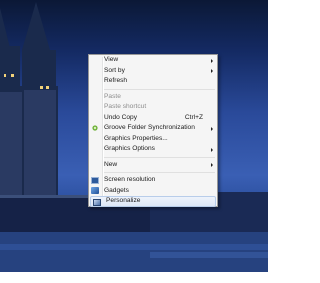  What do you see at coordinates (130, 179) in the screenshot?
I see `menu-item-label: Screen resolution` at bounding box center [130, 179].